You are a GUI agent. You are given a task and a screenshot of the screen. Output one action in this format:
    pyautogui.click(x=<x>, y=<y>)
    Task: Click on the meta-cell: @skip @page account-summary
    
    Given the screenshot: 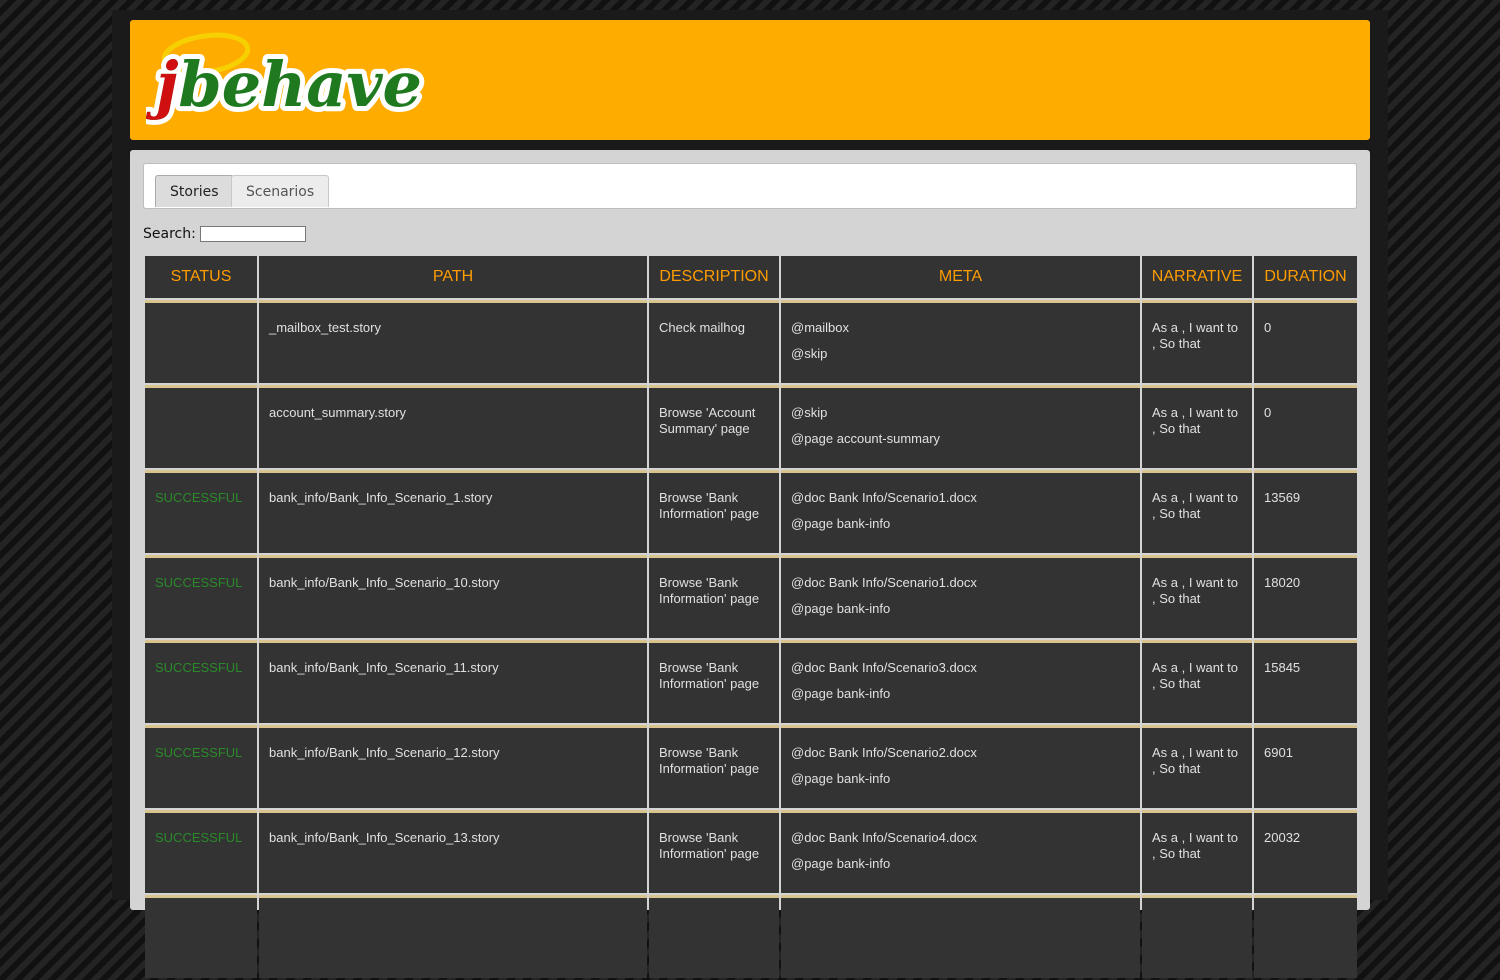 What is the action you would take?
    pyautogui.click(x=960, y=426)
    